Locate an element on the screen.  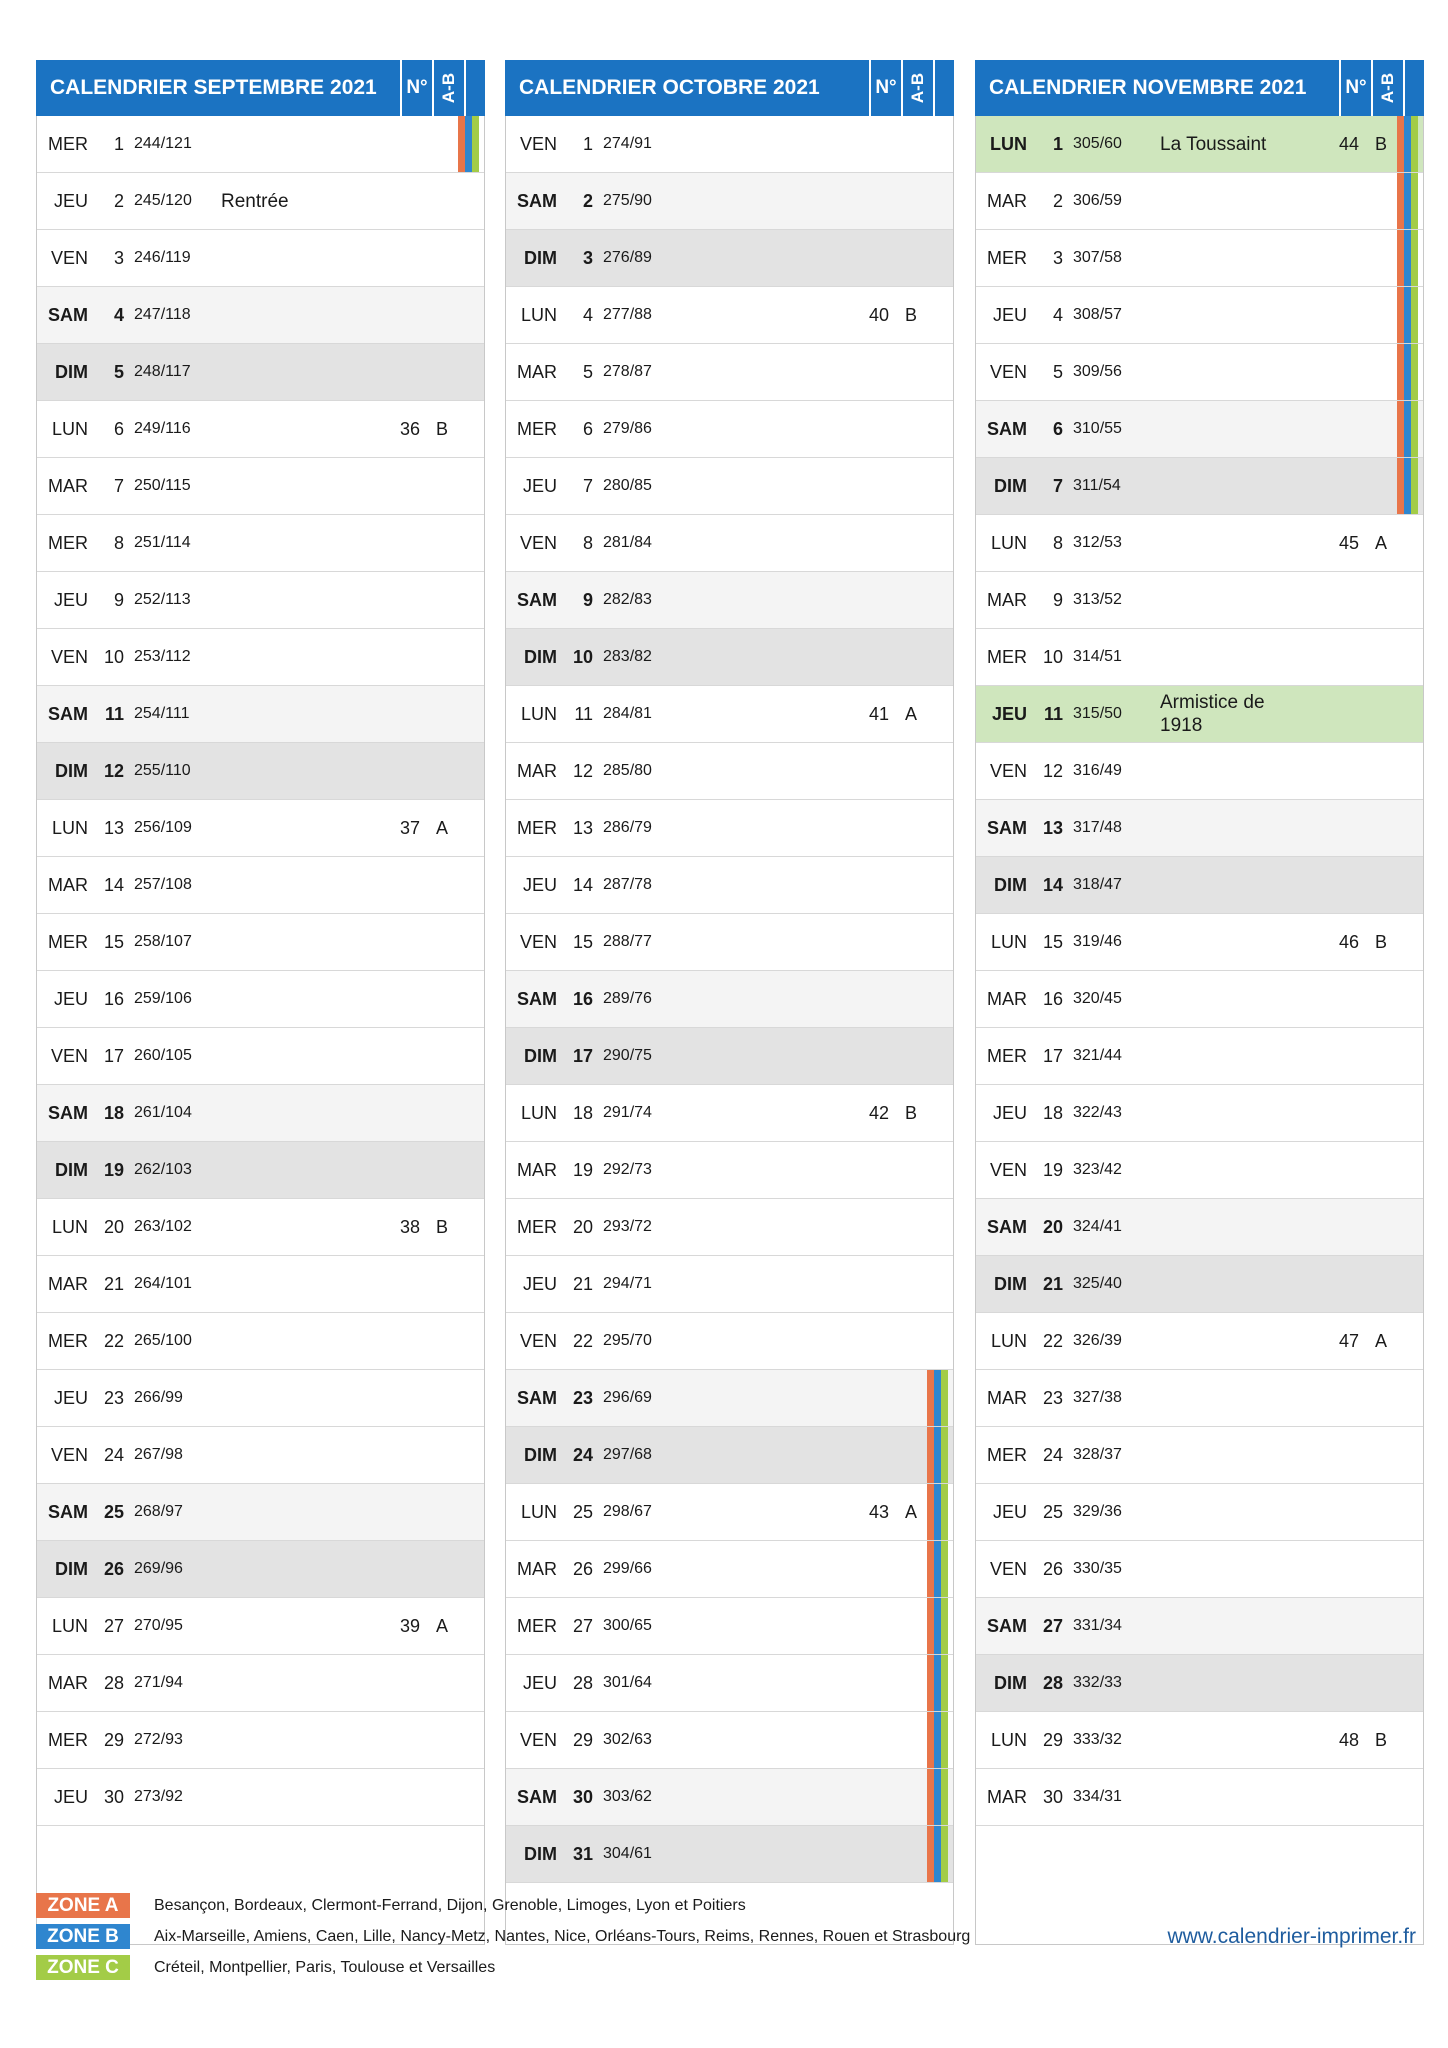
day-row: SAM 25 268/97 is located at coordinates (260, 1512).